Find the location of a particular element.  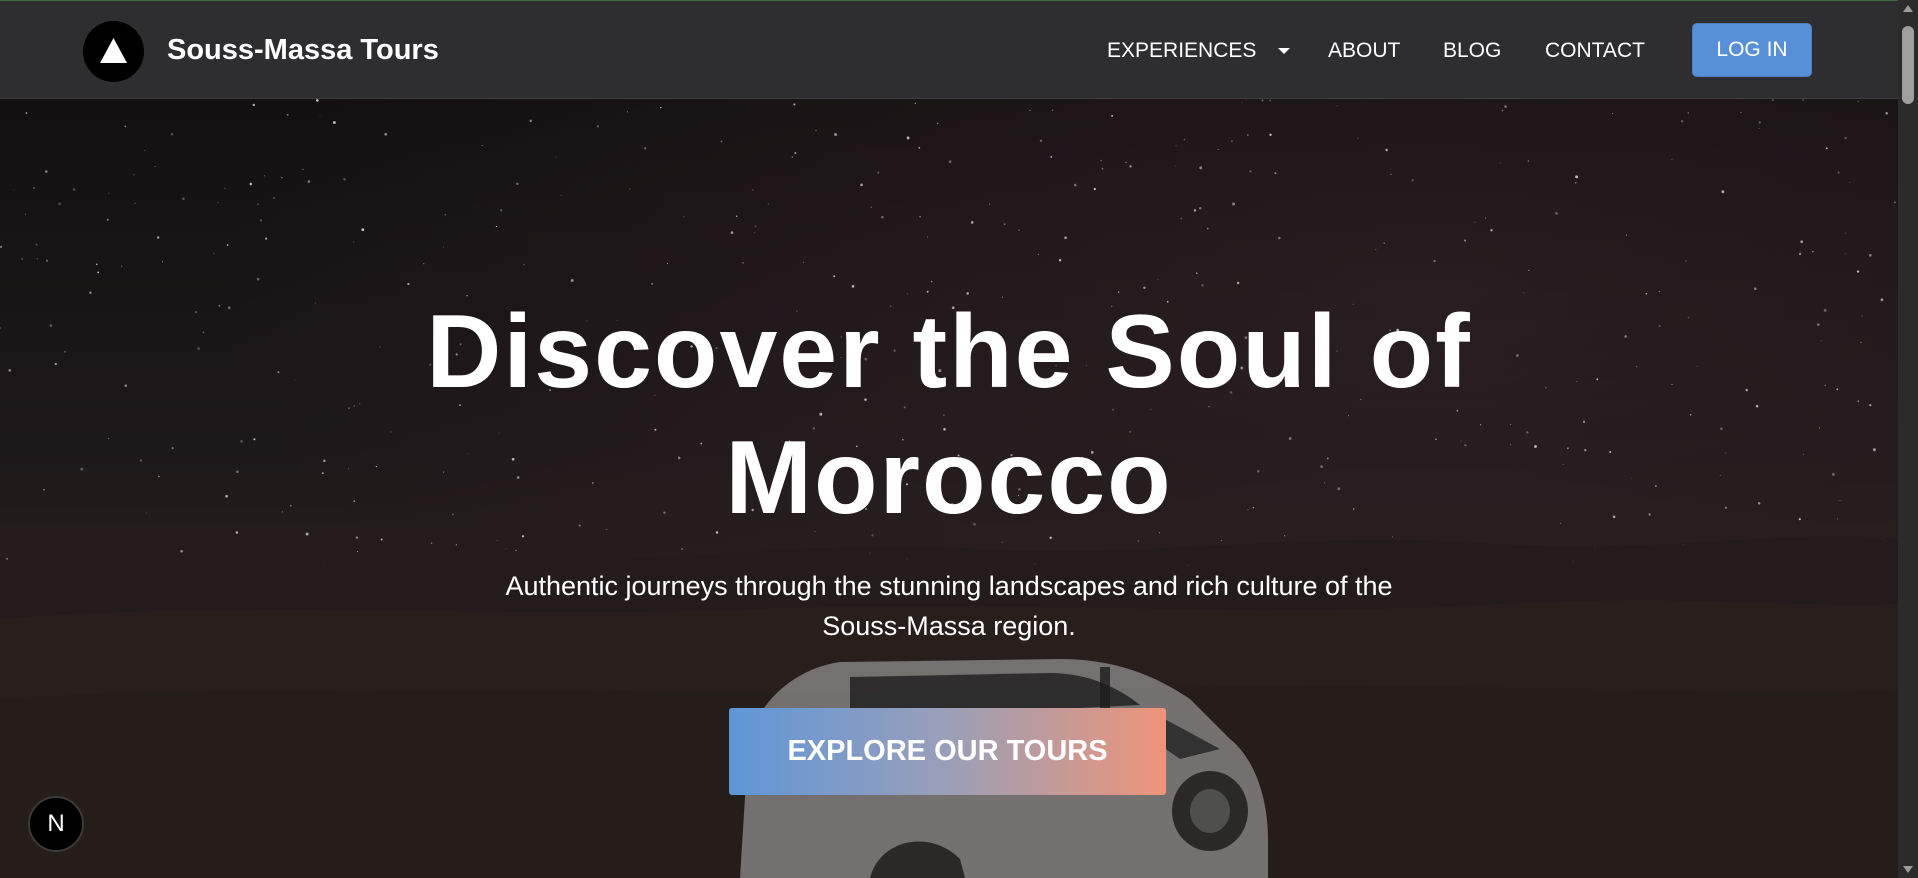

explore-tours-button: EXPLORE OUR TOURS is located at coordinates (947, 751).